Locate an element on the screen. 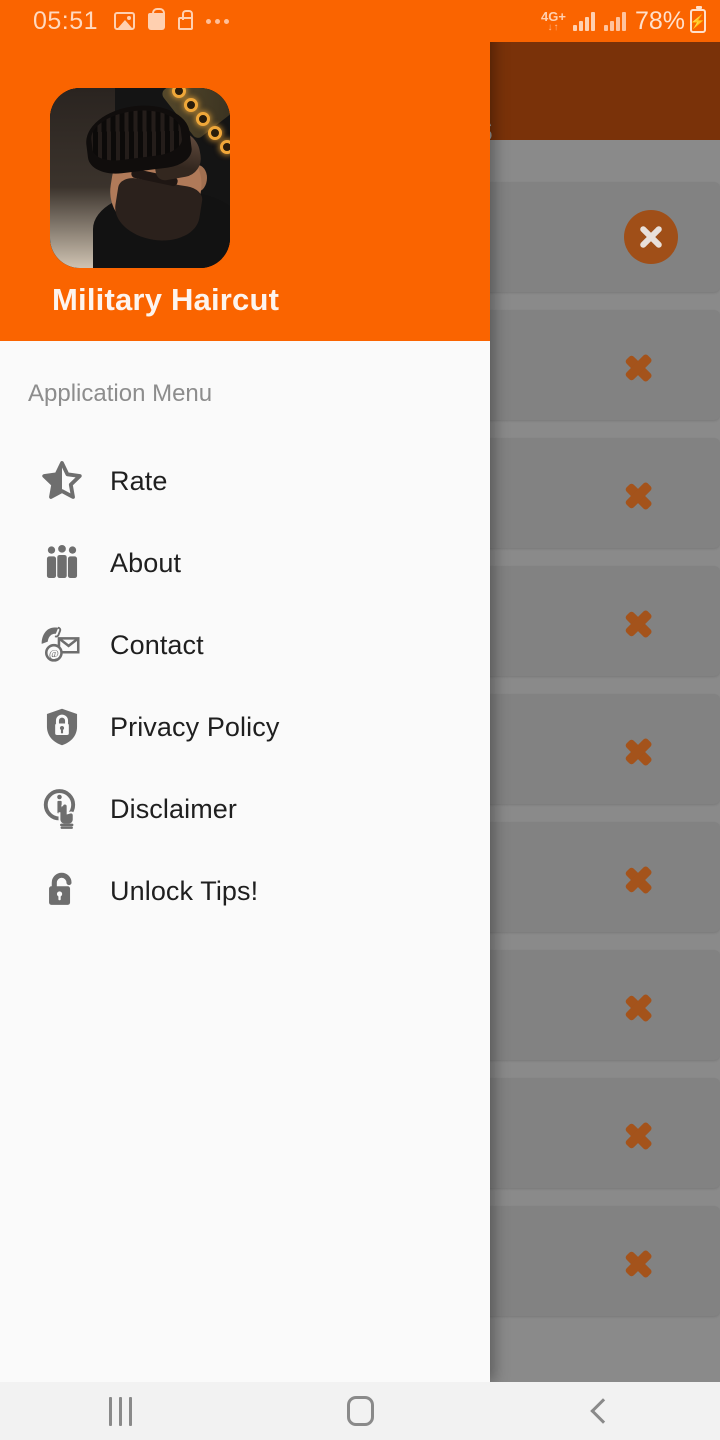 This screenshot has height=1440, width=720. network-type-label: 4G+ is located at coordinates (553, 16).